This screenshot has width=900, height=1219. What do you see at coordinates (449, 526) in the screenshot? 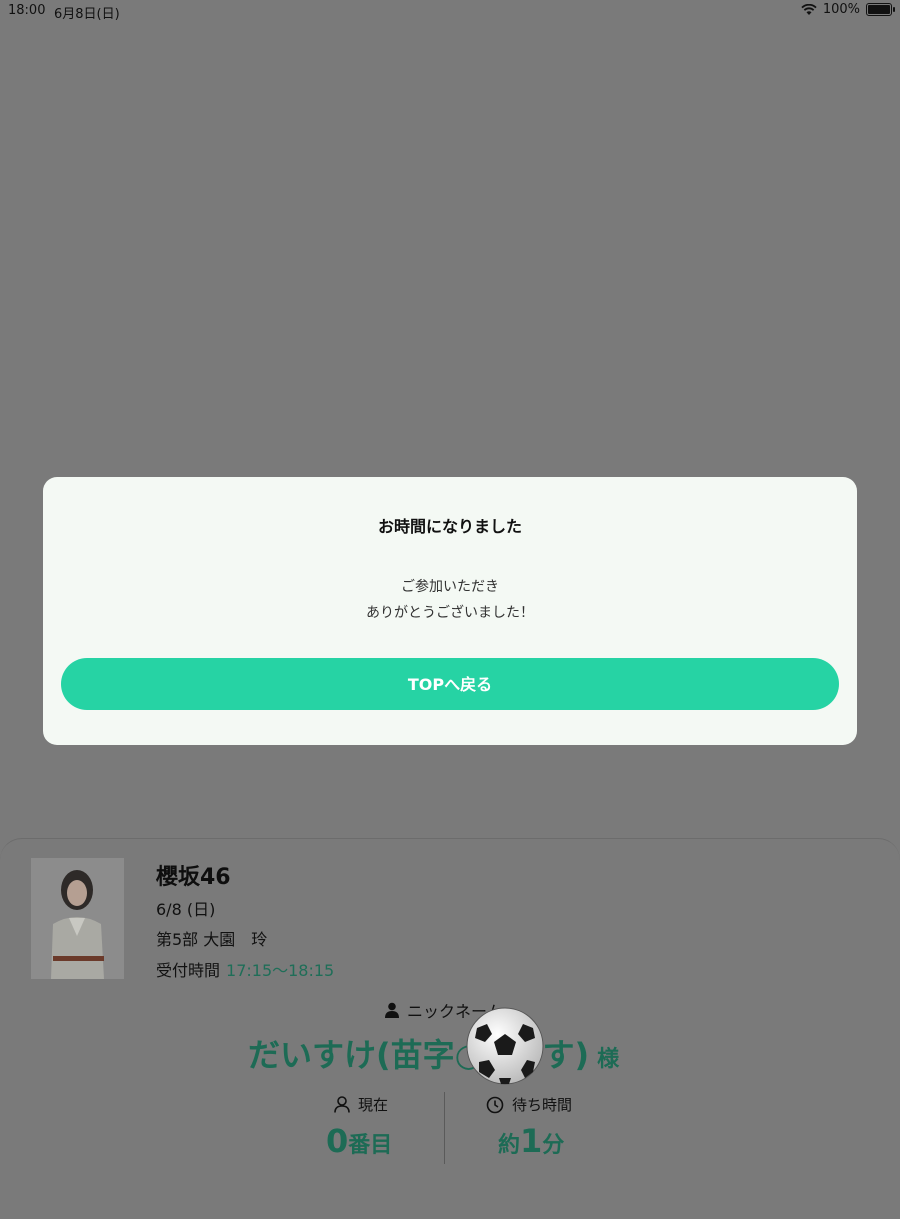
I see `dialog-title: お時間になりました` at bounding box center [449, 526].